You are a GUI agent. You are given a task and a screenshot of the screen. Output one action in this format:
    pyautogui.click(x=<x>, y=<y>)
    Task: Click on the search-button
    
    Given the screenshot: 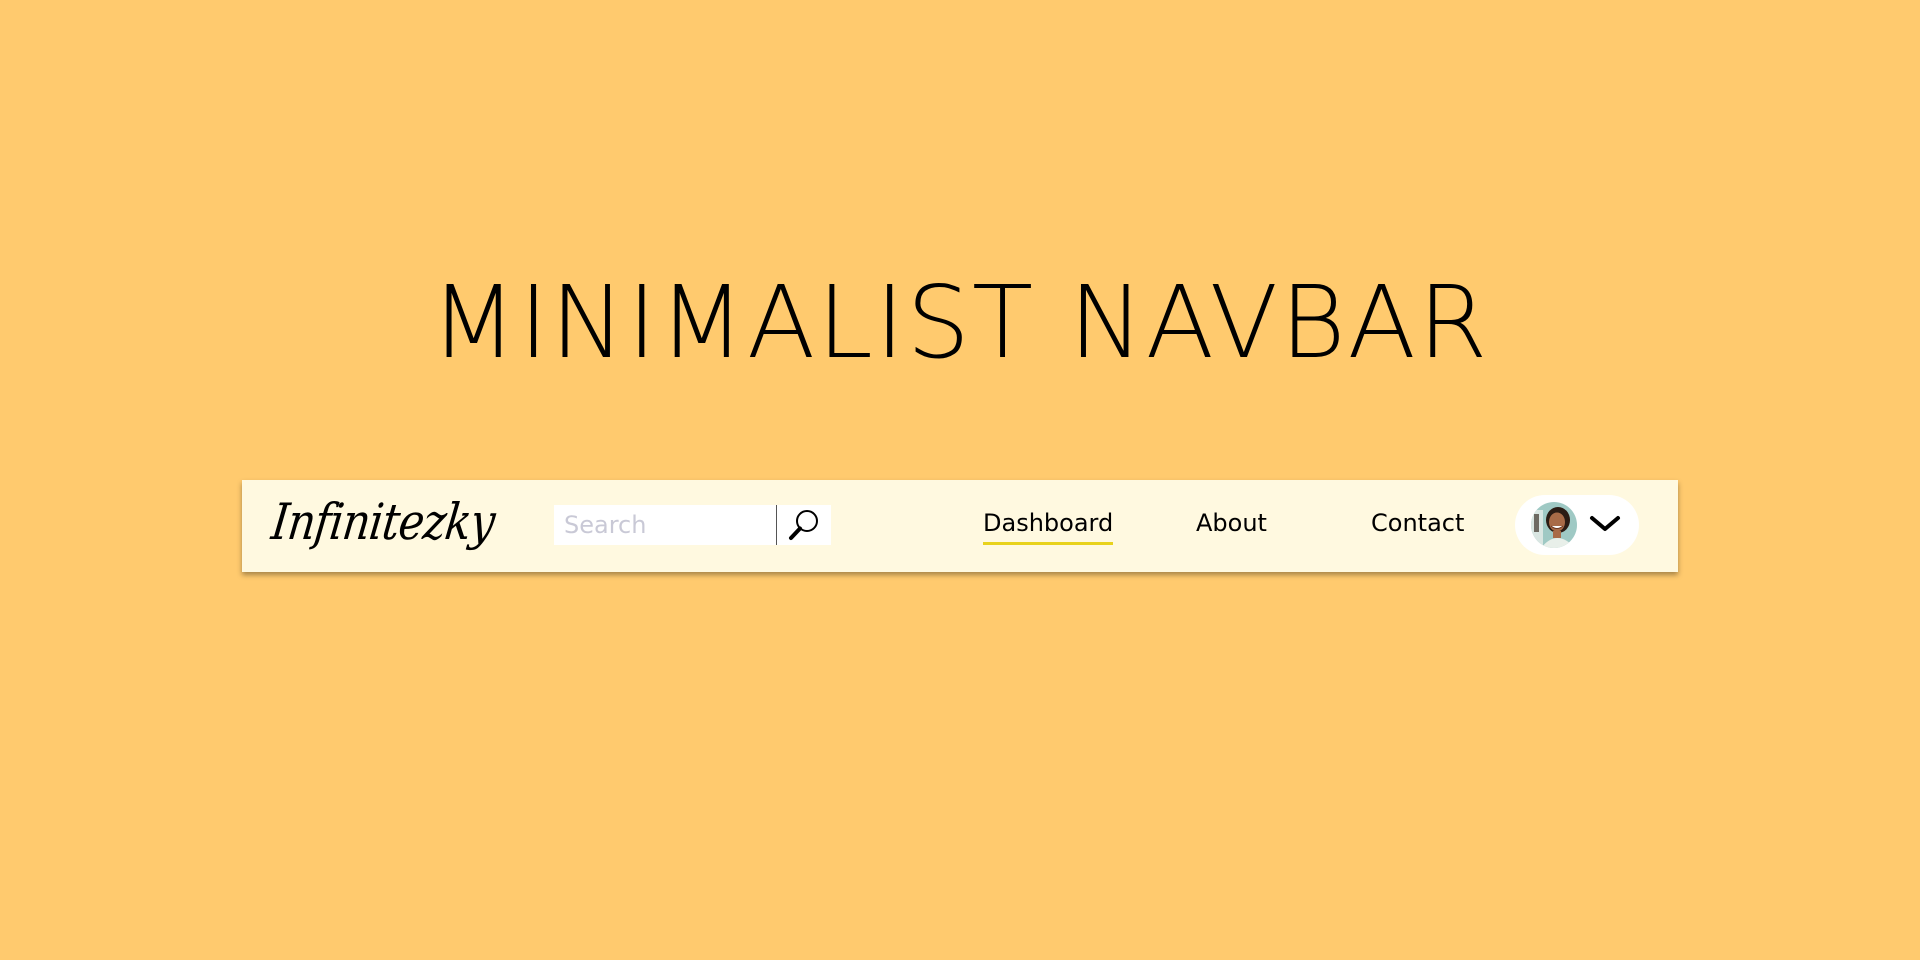 What is the action you would take?
    pyautogui.click(x=804, y=525)
    